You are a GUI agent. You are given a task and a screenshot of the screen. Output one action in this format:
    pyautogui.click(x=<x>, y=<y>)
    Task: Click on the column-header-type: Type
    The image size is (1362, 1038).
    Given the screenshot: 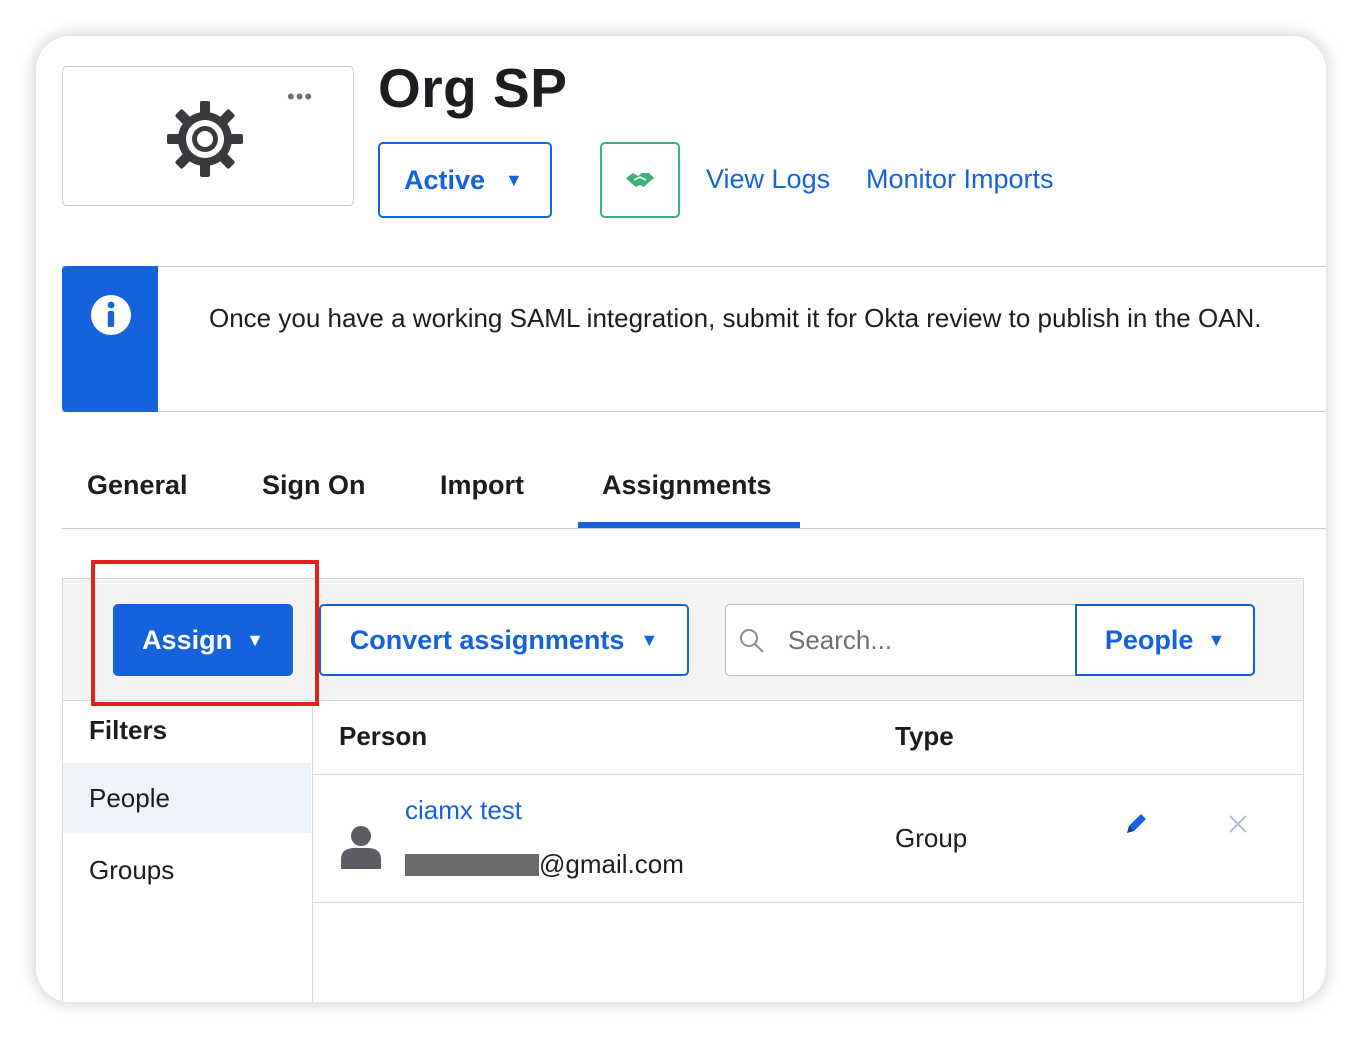 What is the action you would take?
    pyautogui.click(x=924, y=736)
    